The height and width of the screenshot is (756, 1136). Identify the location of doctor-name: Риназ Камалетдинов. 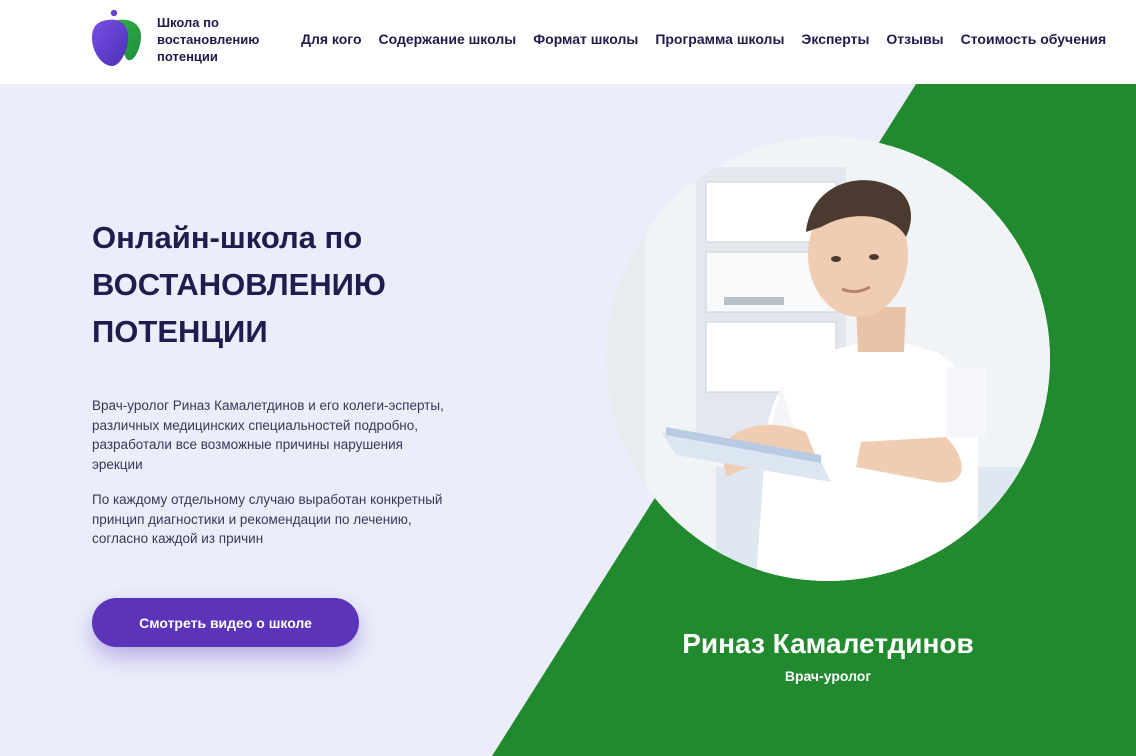
(828, 643).